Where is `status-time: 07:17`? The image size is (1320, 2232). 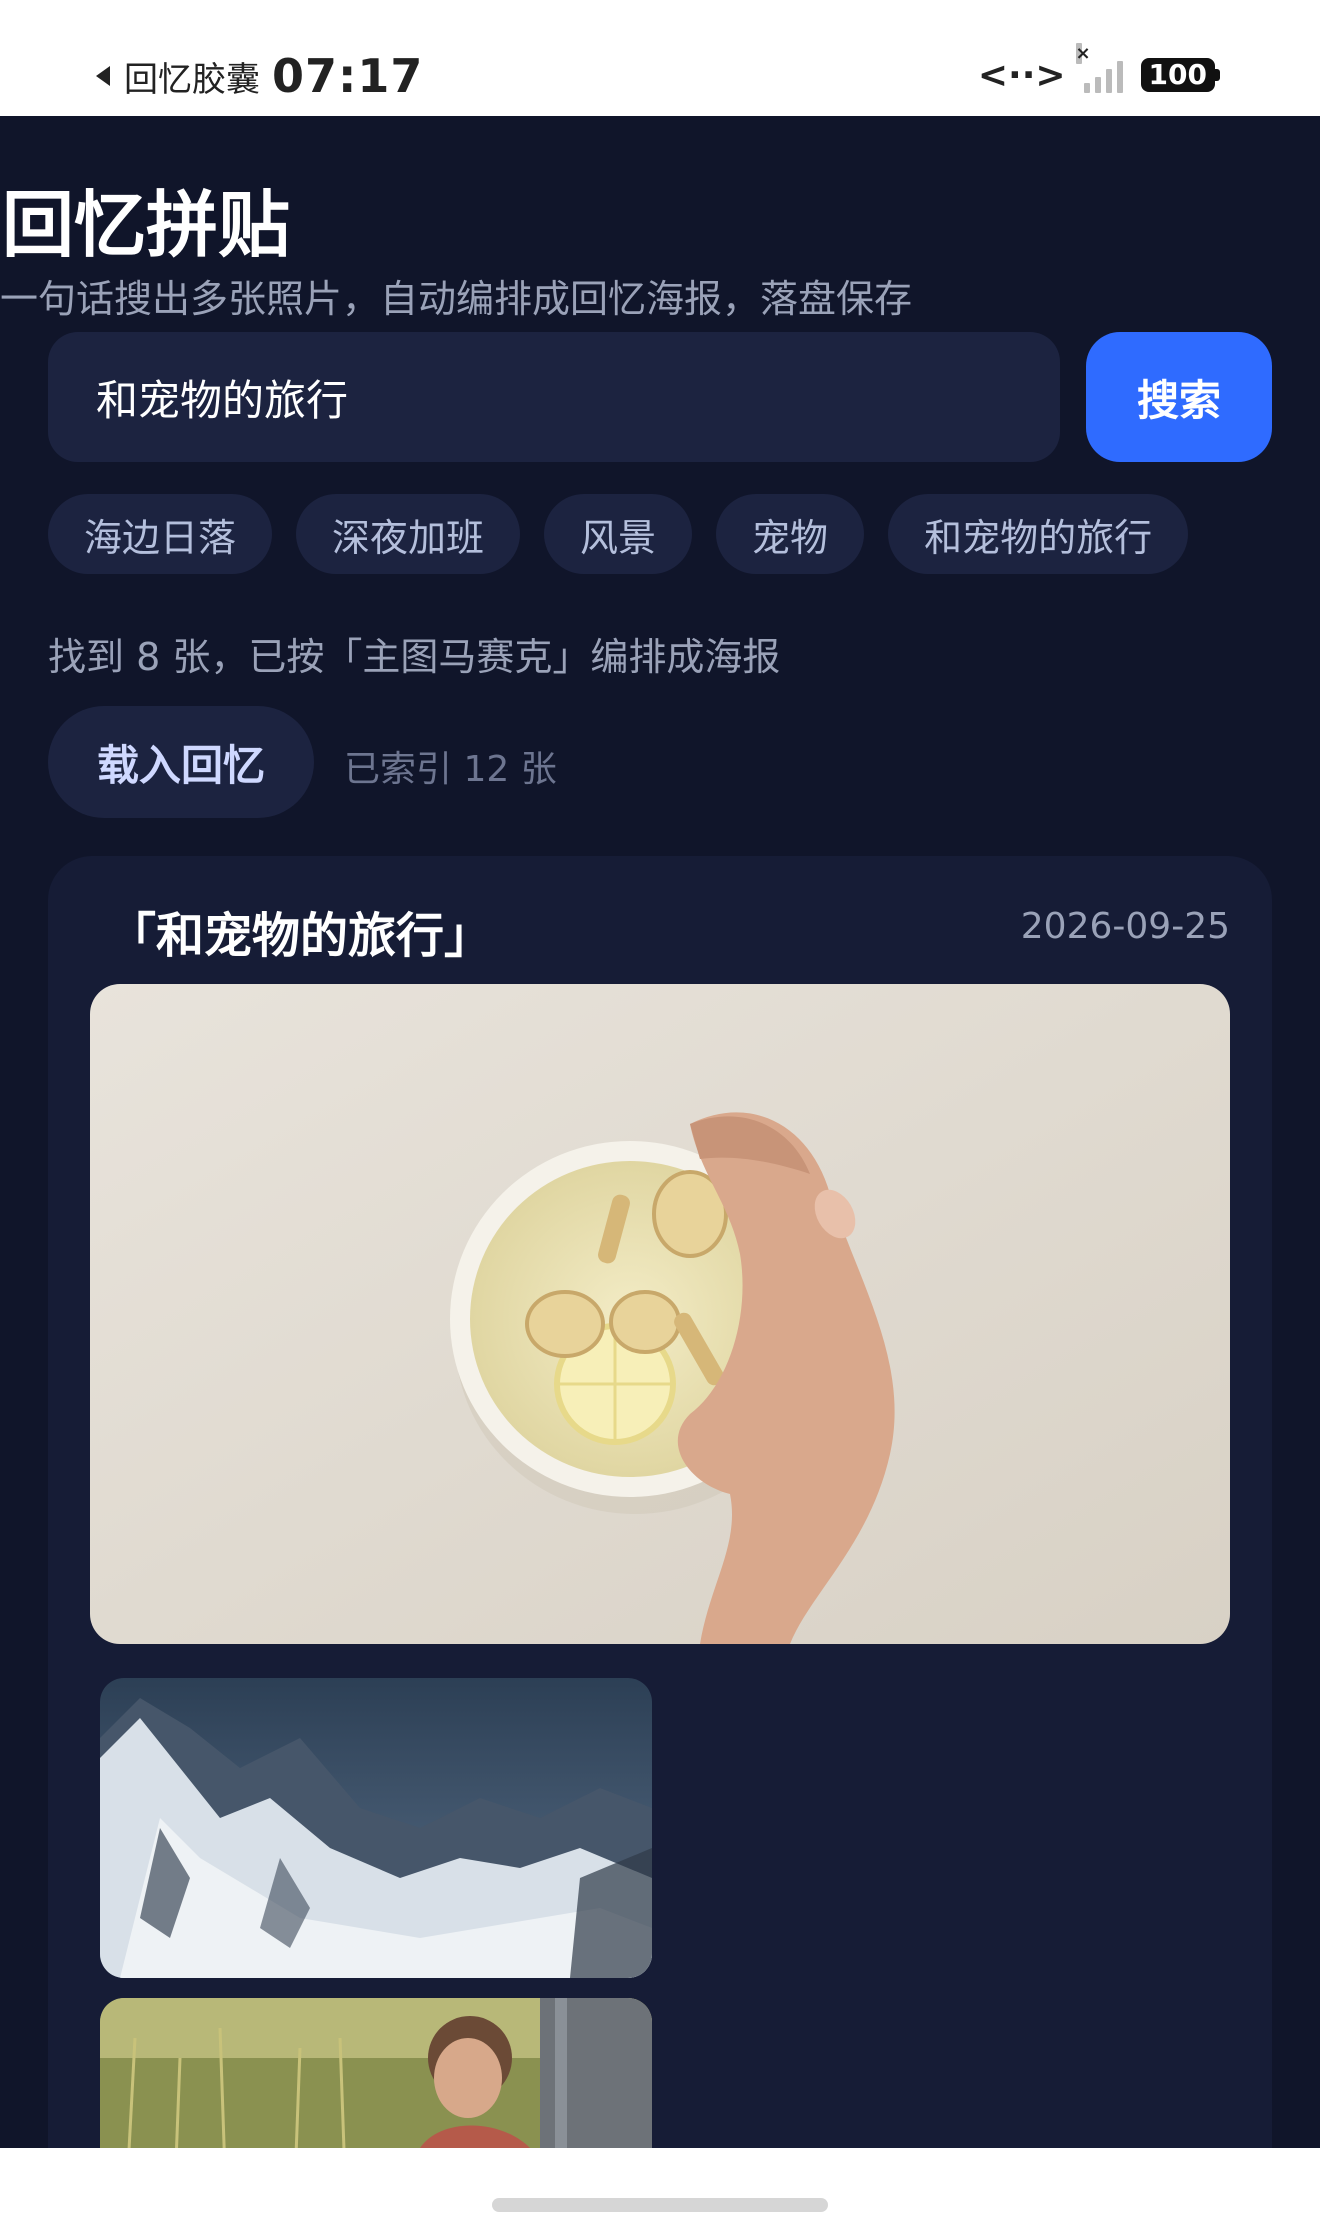 status-time: 07:17 is located at coordinates (348, 76).